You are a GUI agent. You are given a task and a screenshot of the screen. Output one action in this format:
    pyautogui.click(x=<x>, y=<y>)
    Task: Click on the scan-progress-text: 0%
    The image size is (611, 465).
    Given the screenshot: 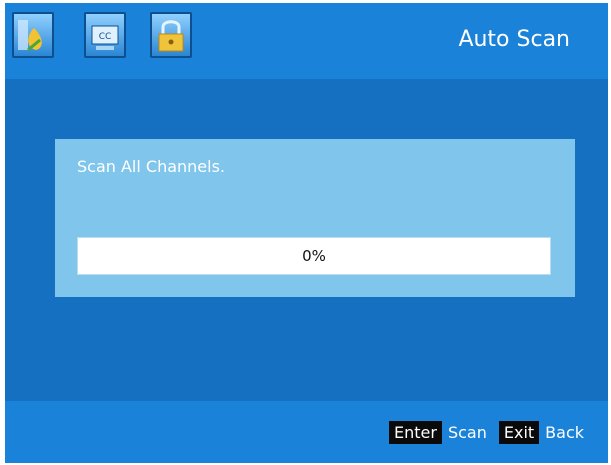 What is the action you would take?
    pyautogui.click(x=314, y=256)
    